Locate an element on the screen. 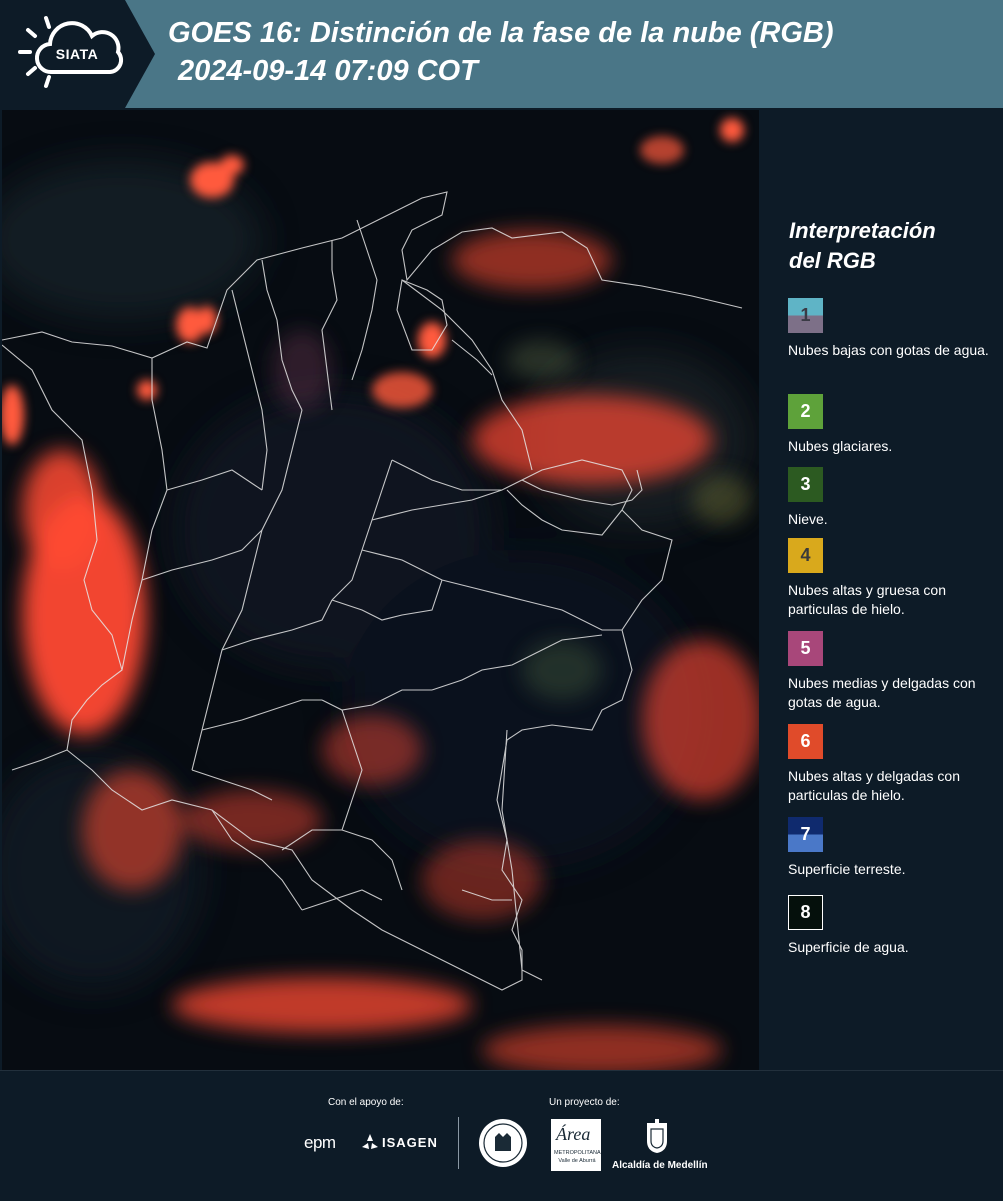 The image size is (1003, 1201). legend-swatch-6: 6 is located at coordinates (805, 741).